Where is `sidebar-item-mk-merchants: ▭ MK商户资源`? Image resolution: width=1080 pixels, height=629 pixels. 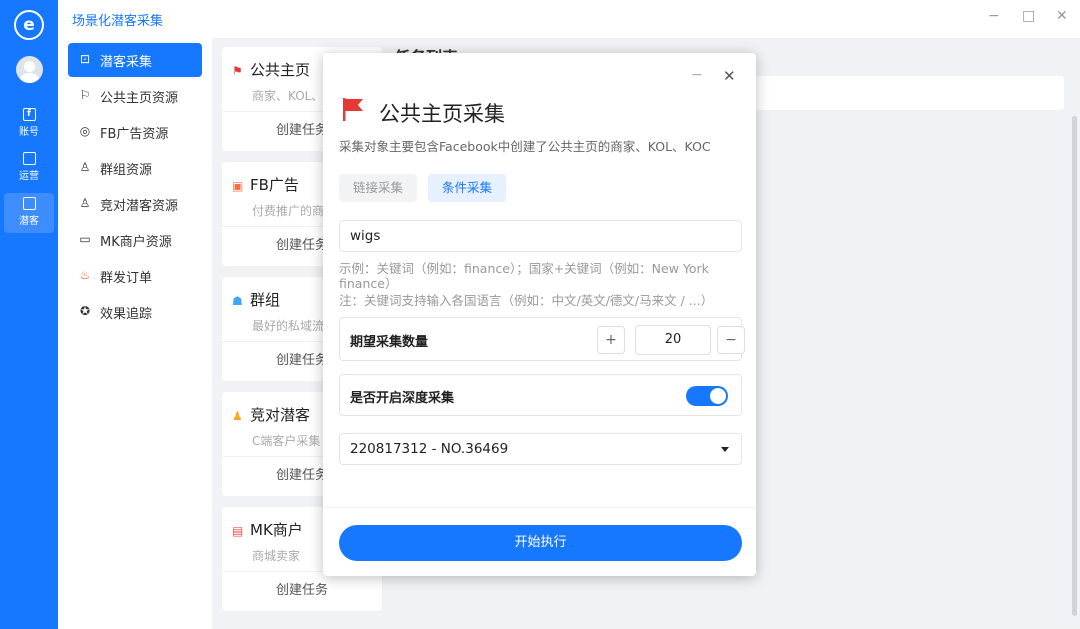
sidebar-item-mk-merchants: ▭ MK商户资源 is located at coordinates (135, 240).